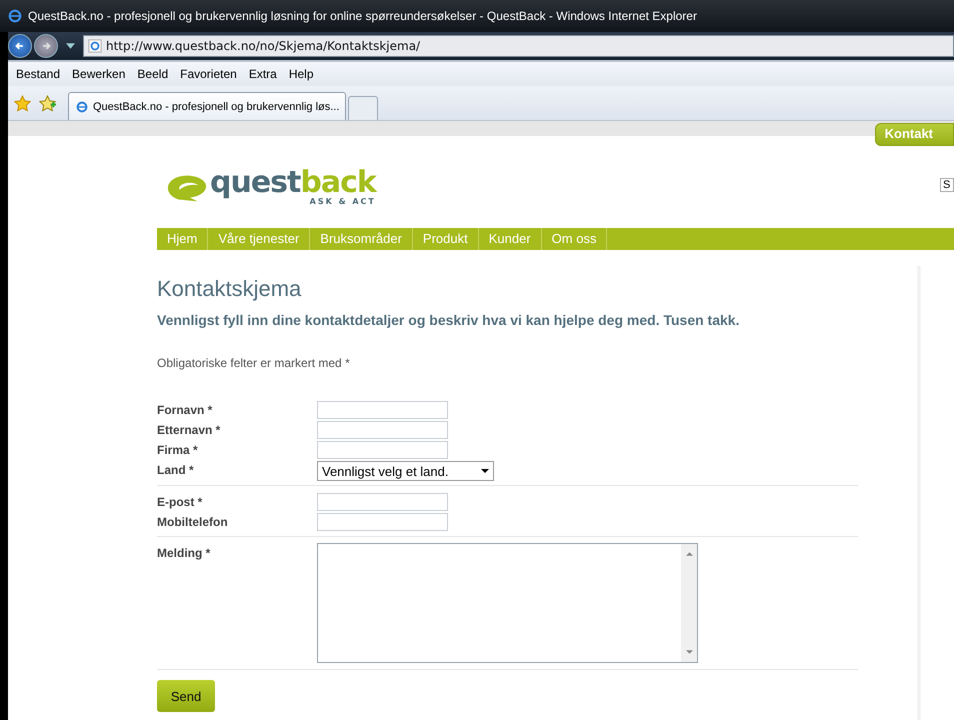 Image resolution: width=954 pixels, height=720 pixels. What do you see at coordinates (507, 603) in the screenshot?
I see `message-field` at bounding box center [507, 603].